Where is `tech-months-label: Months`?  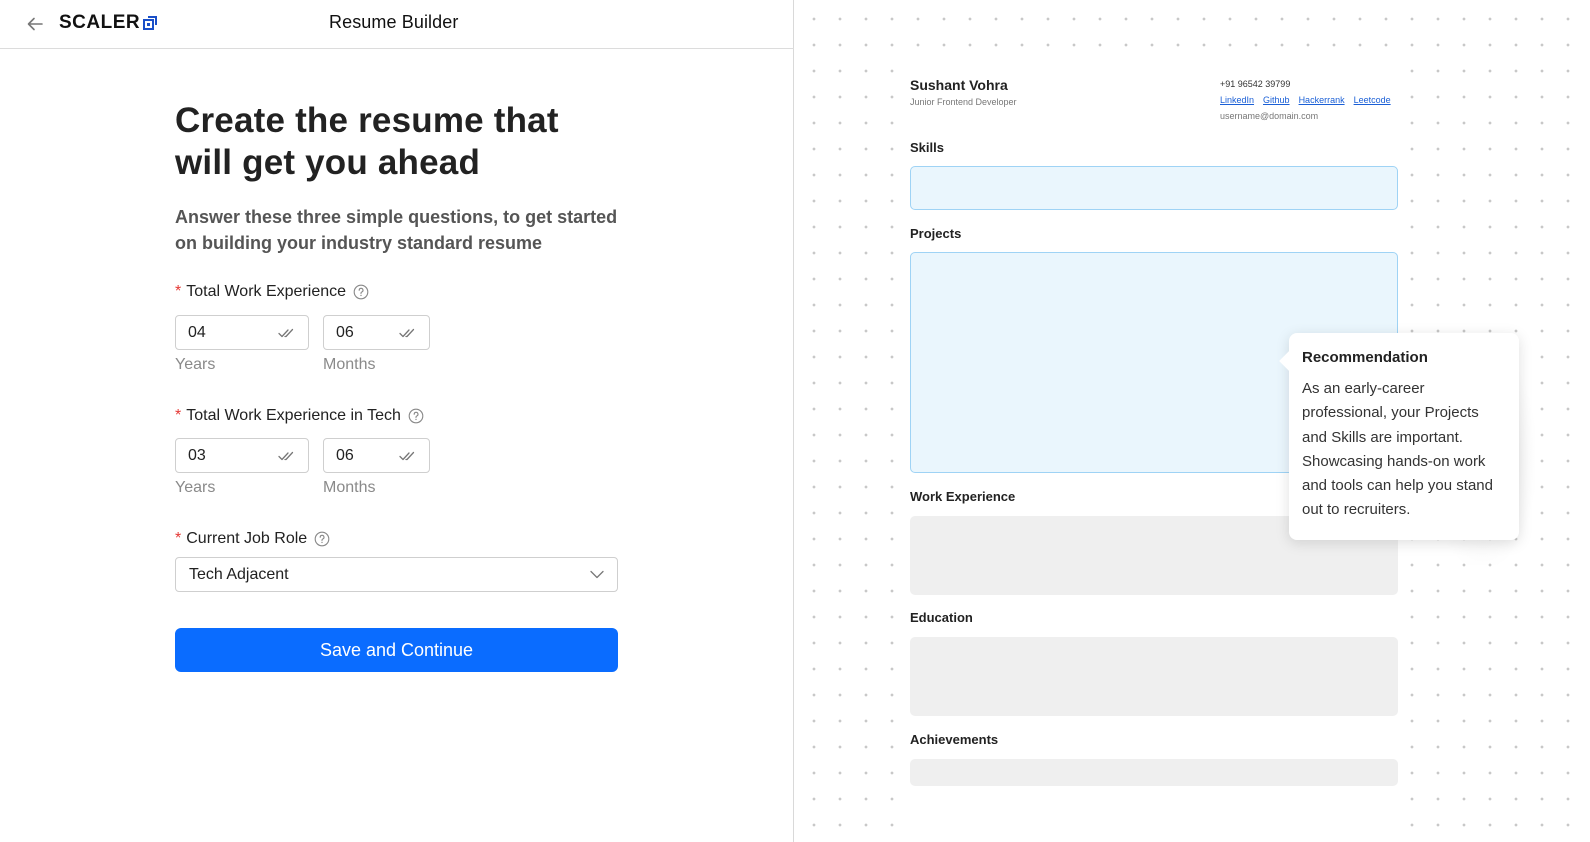 tech-months-label: Months is located at coordinates (349, 487).